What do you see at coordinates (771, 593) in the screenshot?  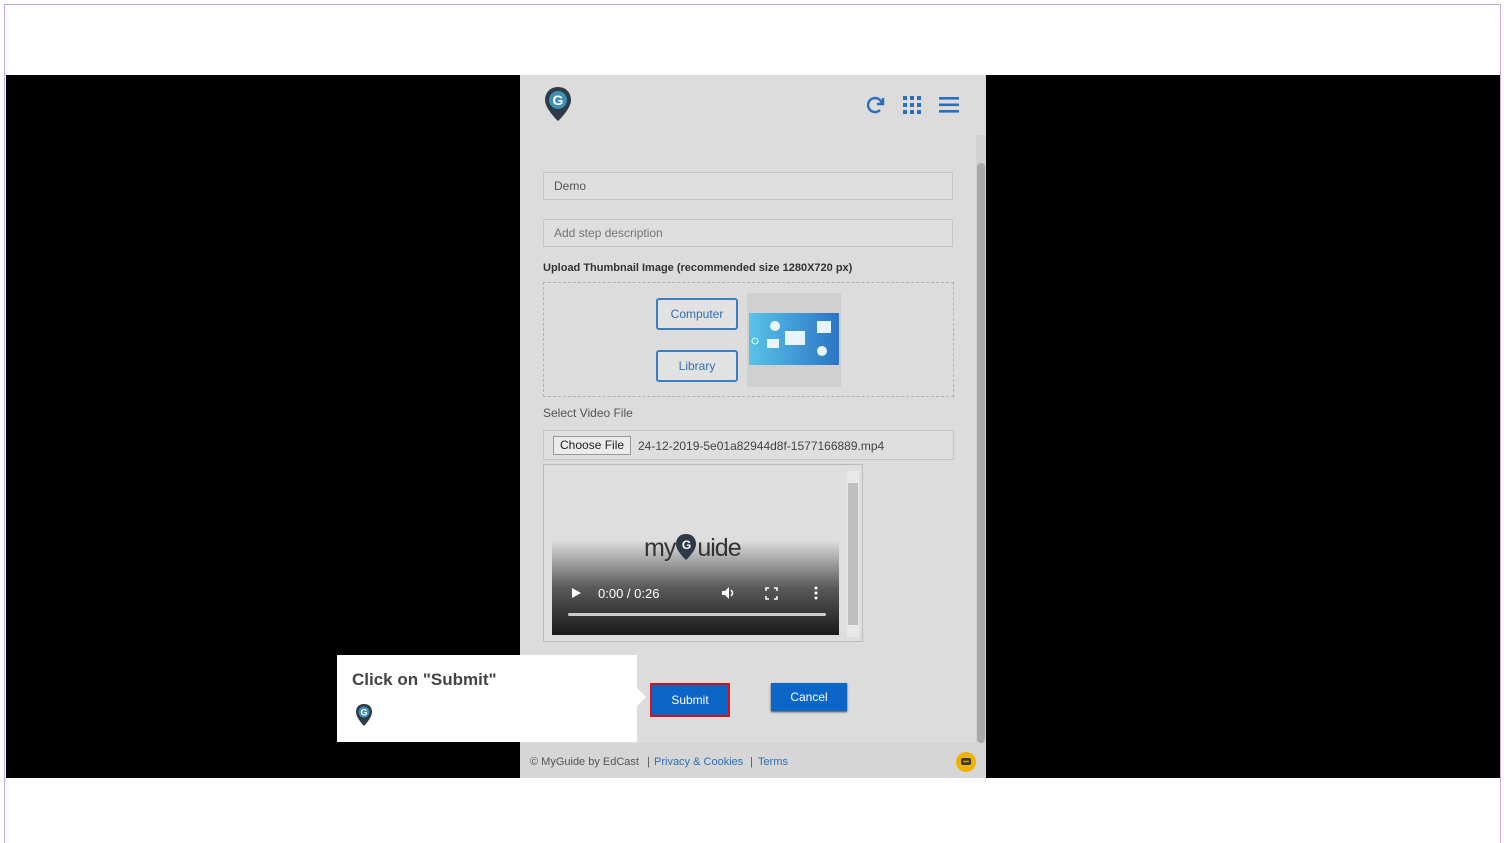 I see `fullscreen-icon` at bounding box center [771, 593].